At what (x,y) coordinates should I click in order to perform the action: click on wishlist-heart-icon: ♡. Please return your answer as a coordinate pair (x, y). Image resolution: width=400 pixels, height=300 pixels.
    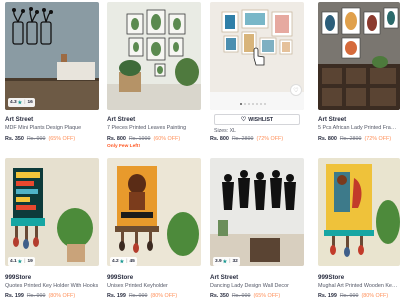
    Looking at the image, I should click on (296, 90).